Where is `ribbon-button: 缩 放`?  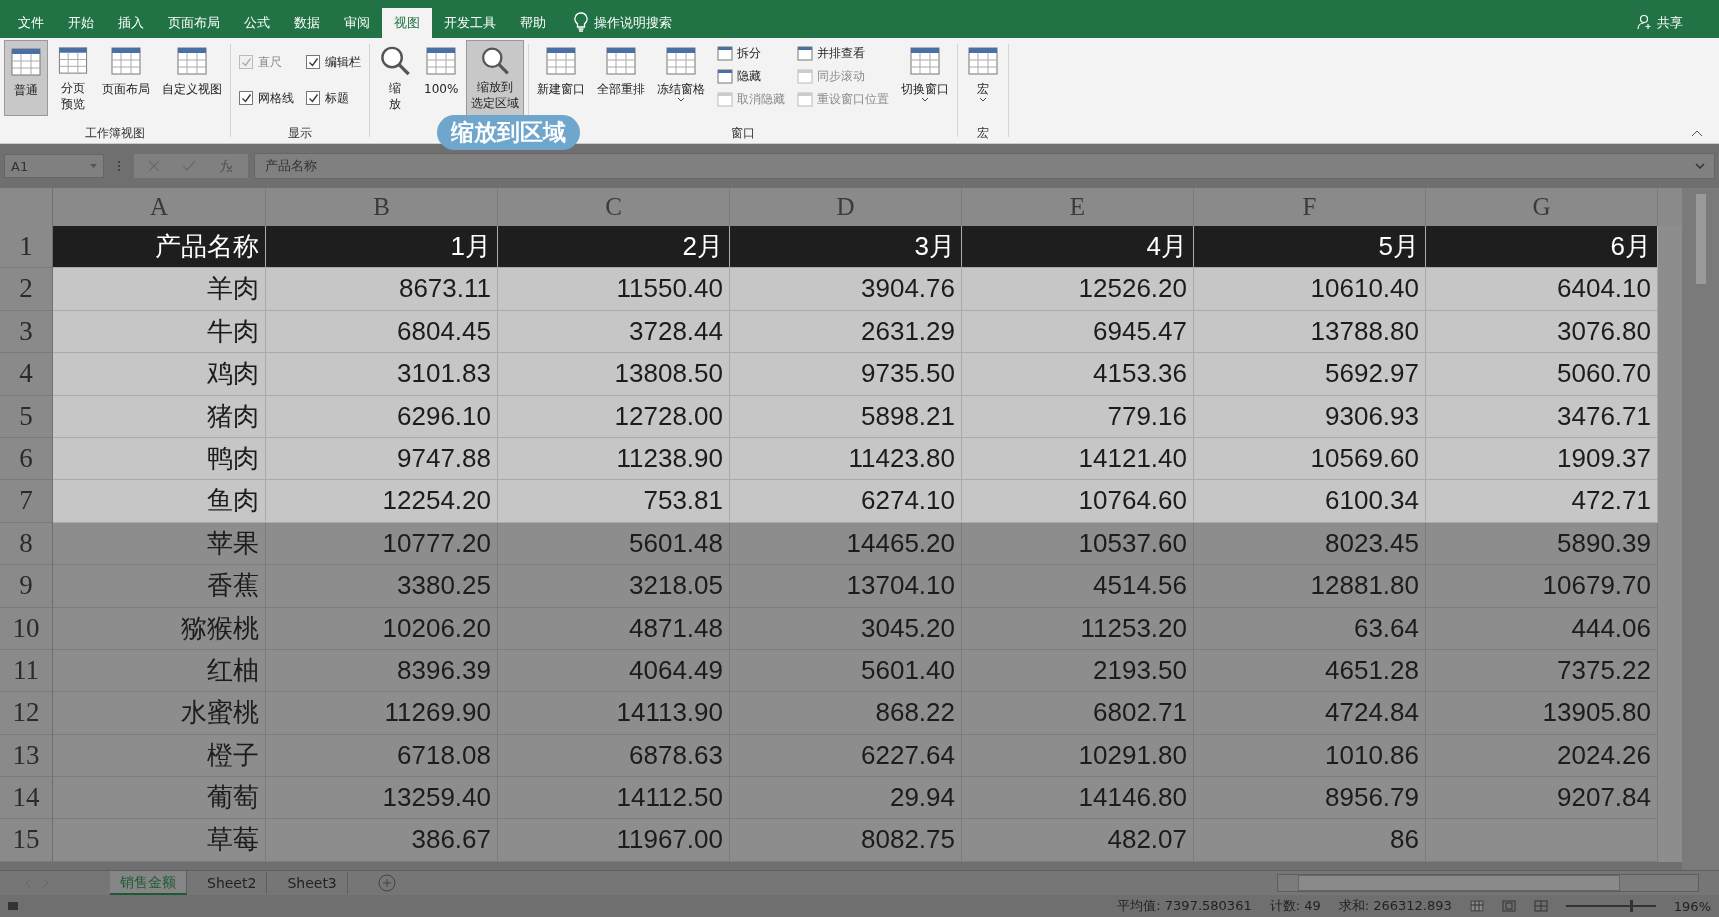
ribbon-button: 缩 放 is located at coordinates (395, 78).